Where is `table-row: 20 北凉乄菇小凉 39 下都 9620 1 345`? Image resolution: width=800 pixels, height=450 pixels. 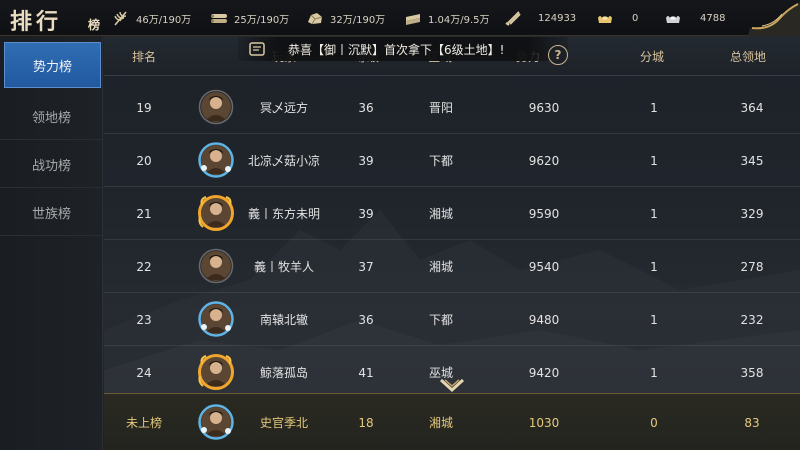
table-row: 20 北凉乄菇小凉 39 下都 9620 1 345 is located at coordinates (452, 160).